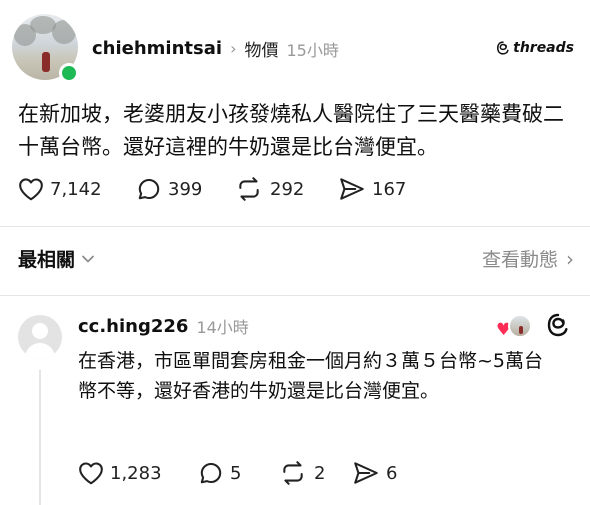 The height and width of the screenshot is (505, 590). What do you see at coordinates (320, 473) in the screenshot?
I see `repost-count: 2` at bounding box center [320, 473].